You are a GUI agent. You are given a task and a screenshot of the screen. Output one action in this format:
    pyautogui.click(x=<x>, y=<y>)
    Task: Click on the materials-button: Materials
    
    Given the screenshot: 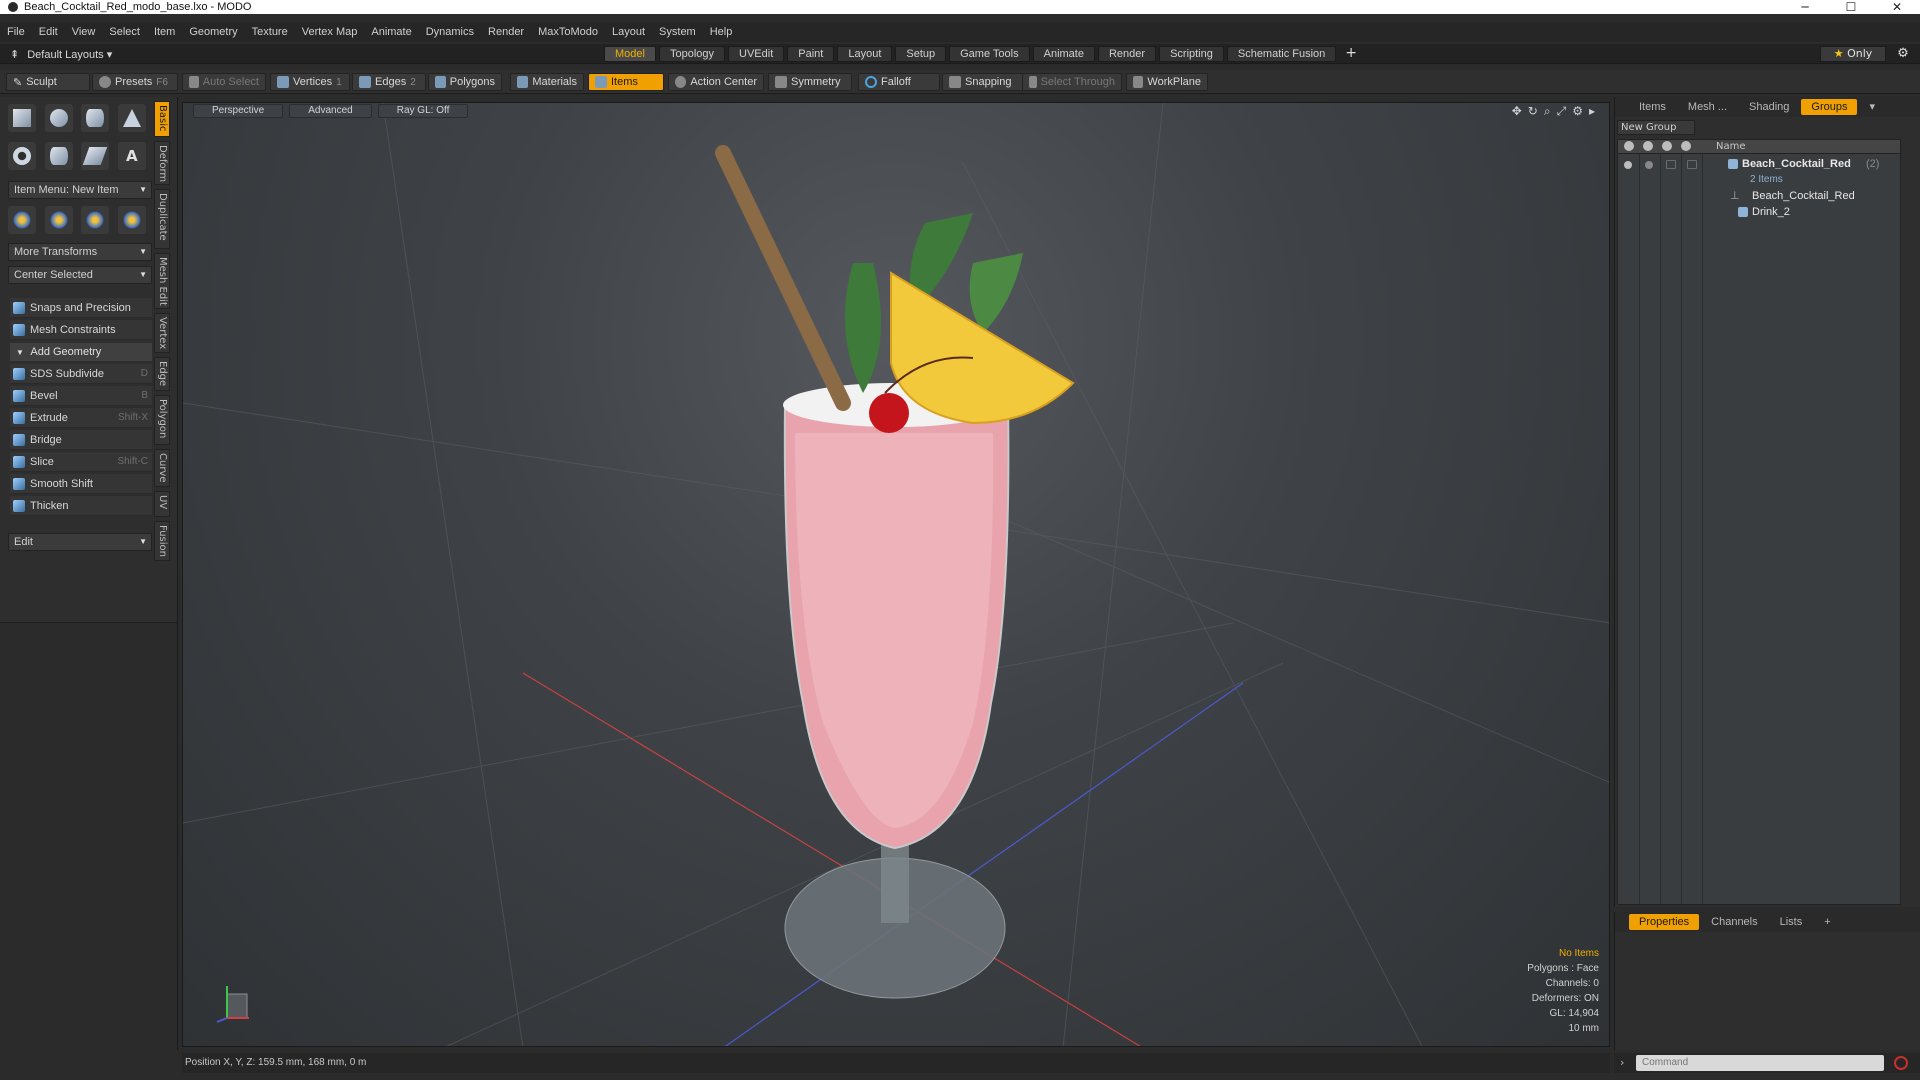 What is the action you would take?
    pyautogui.click(x=547, y=82)
    